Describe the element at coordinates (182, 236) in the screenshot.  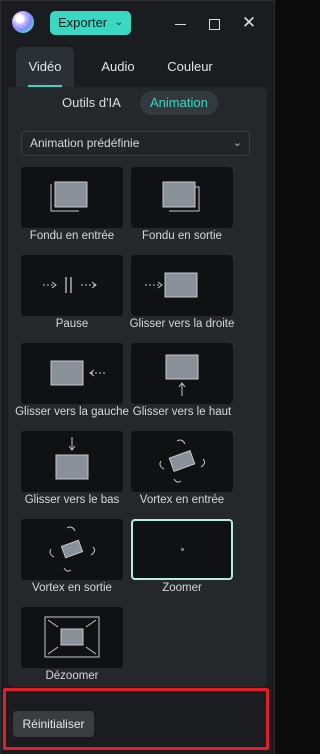
I see `preset-label: Fondu en sortie` at that location.